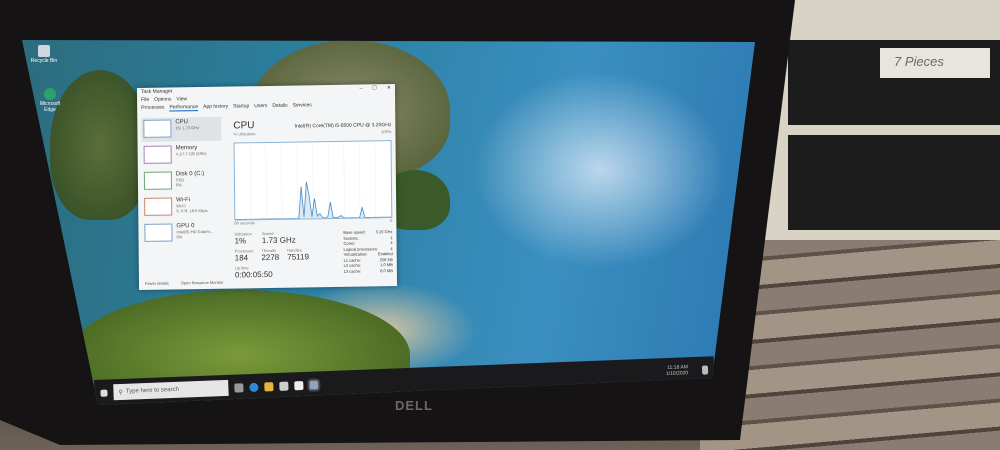 Image resolution: width=1000 pixels, height=450 pixels. What do you see at coordinates (182, 181) in the screenshot?
I see `sidebar-item-disk: Disk 0 (C:) SSD 0%` at bounding box center [182, 181].